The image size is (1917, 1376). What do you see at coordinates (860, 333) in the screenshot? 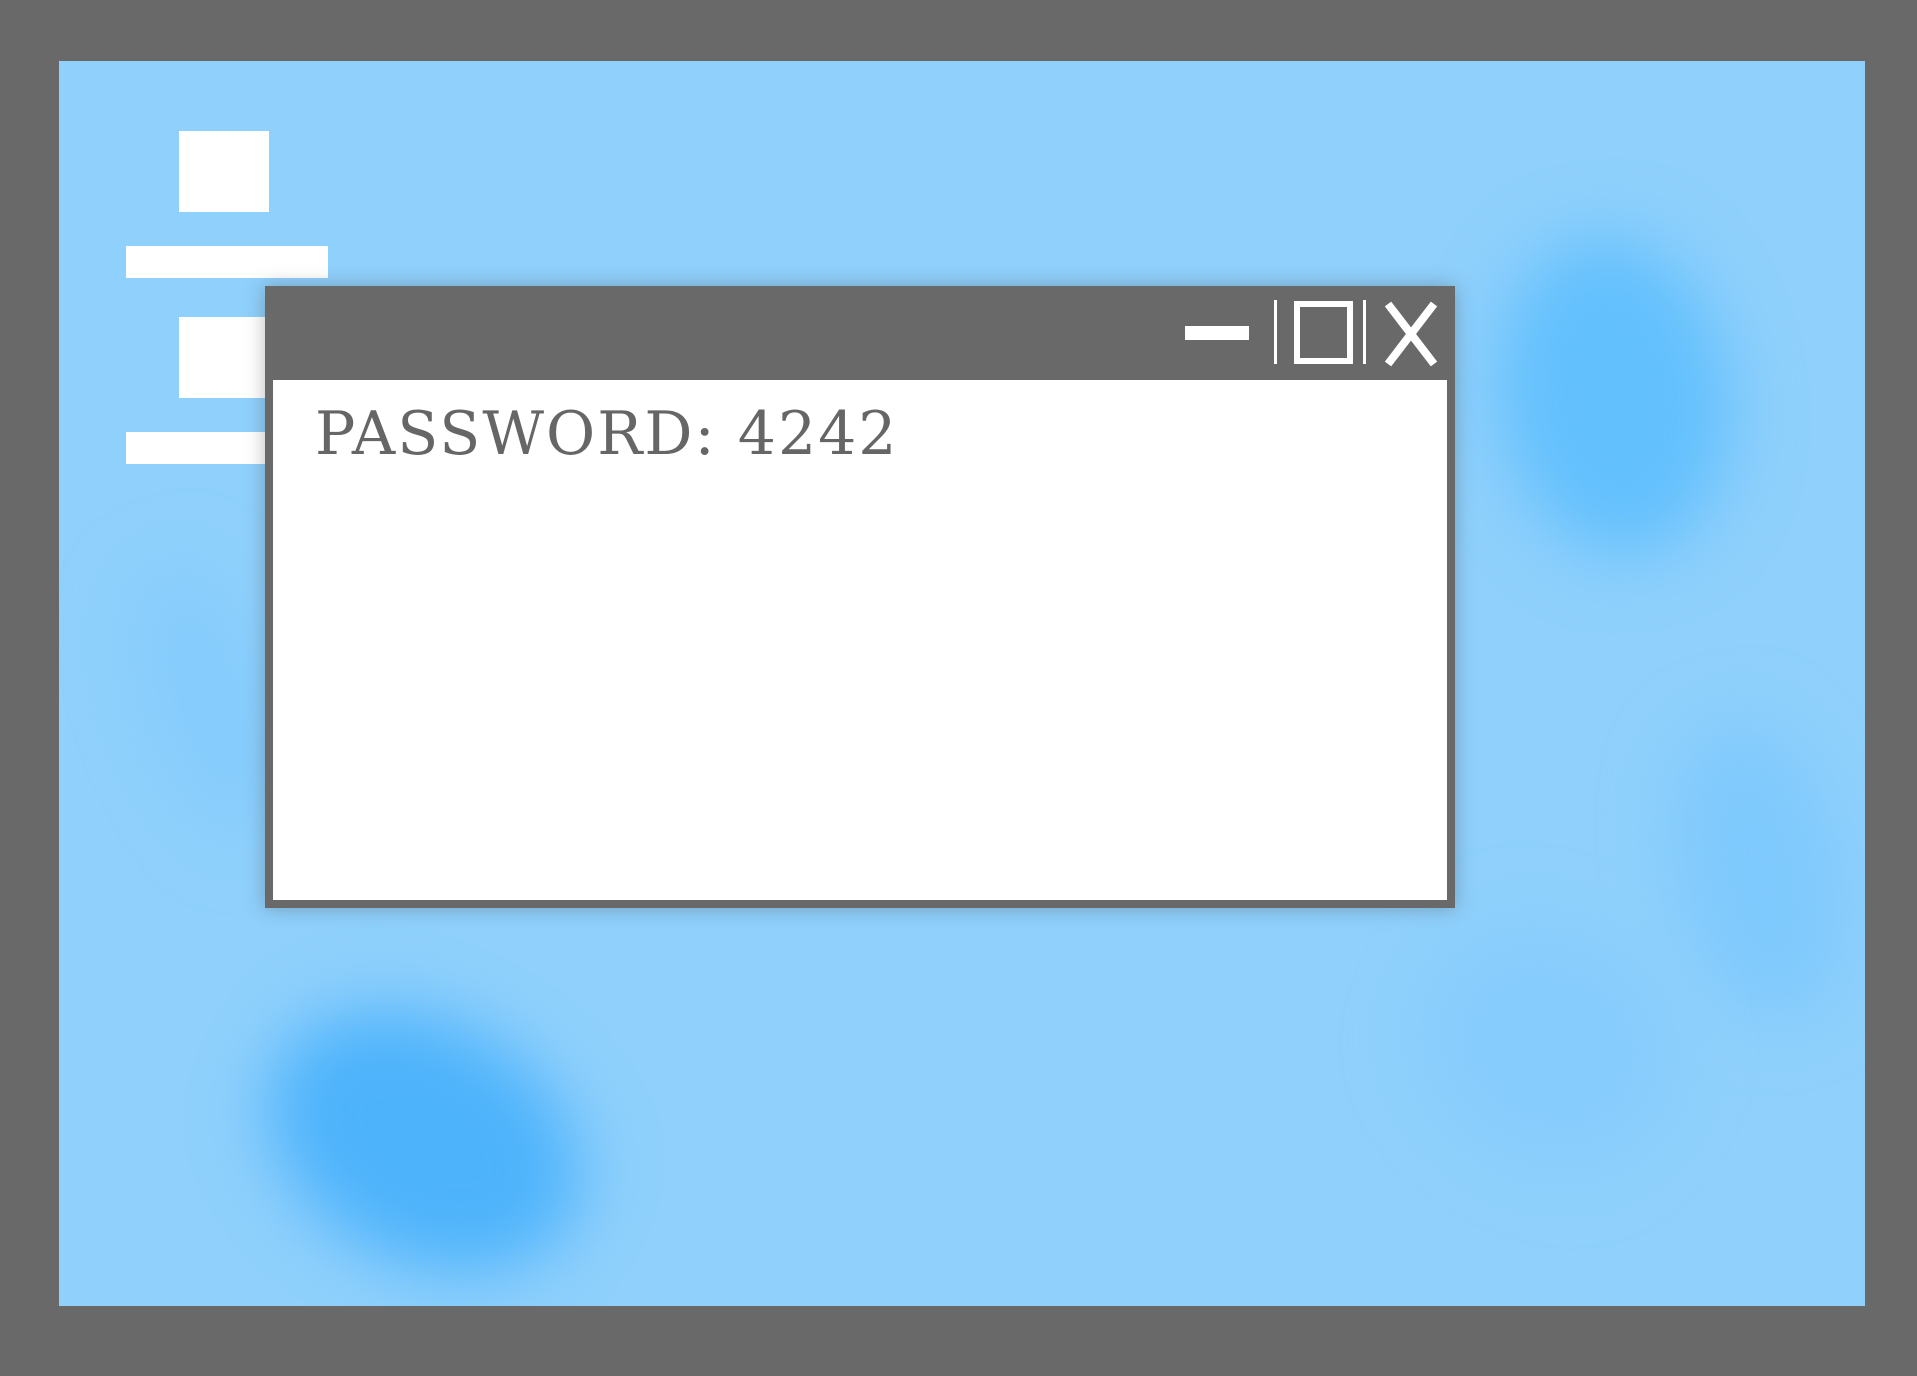
I see `window-titlebar` at bounding box center [860, 333].